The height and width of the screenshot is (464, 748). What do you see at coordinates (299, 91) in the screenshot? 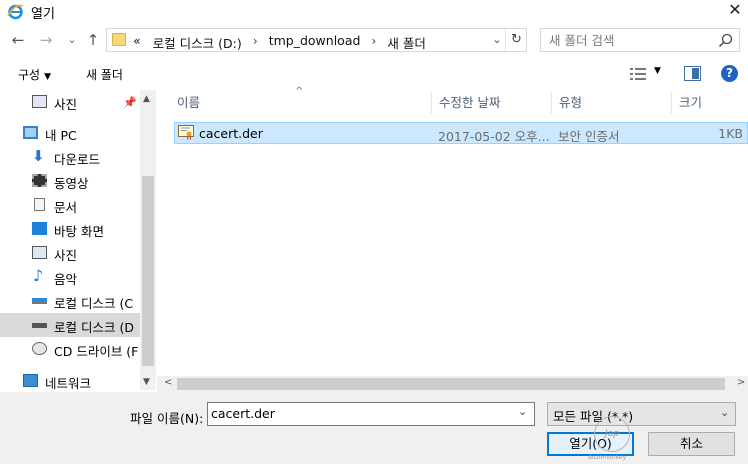
I see `sort-ascending-icon: ^` at bounding box center [299, 91].